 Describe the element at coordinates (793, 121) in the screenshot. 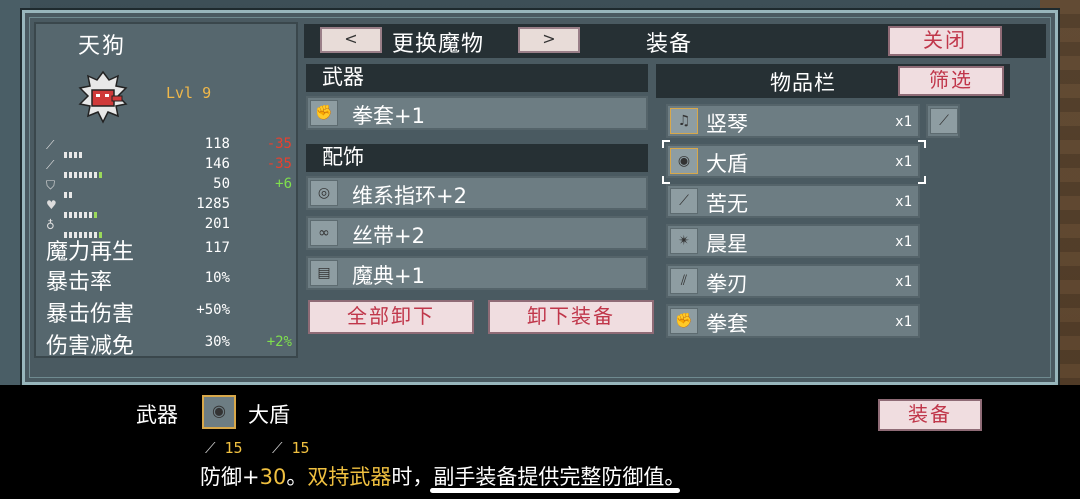

I see `inventory-item-harp: ♫ 竖琴 x1` at that location.